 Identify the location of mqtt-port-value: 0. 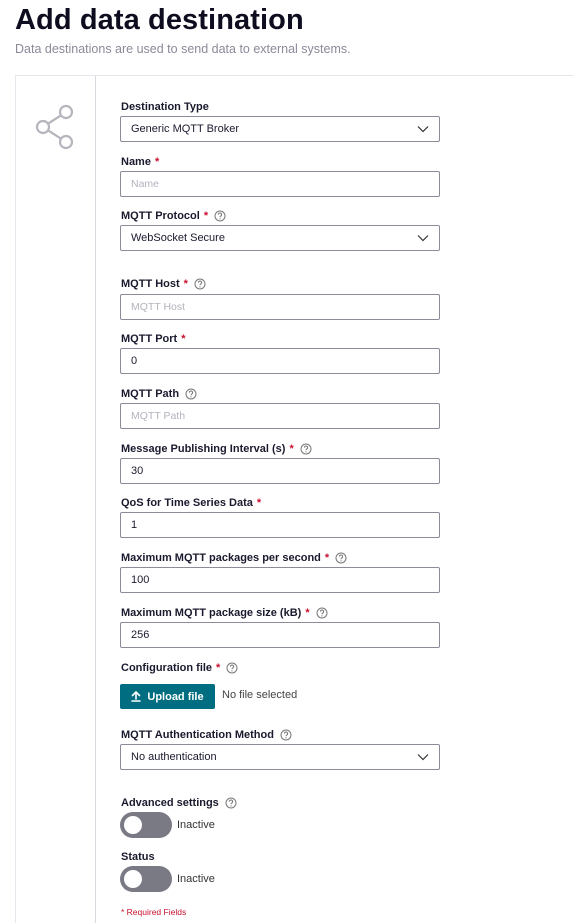
(134, 361).